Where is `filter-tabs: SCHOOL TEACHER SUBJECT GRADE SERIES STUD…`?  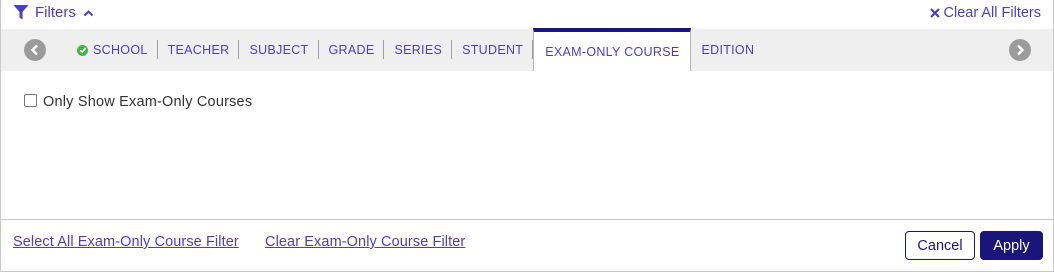 filter-tabs: SCHOOL TEACHER SUBJECT GRADE SERIES STUD… is located at coordinates (415, 49).